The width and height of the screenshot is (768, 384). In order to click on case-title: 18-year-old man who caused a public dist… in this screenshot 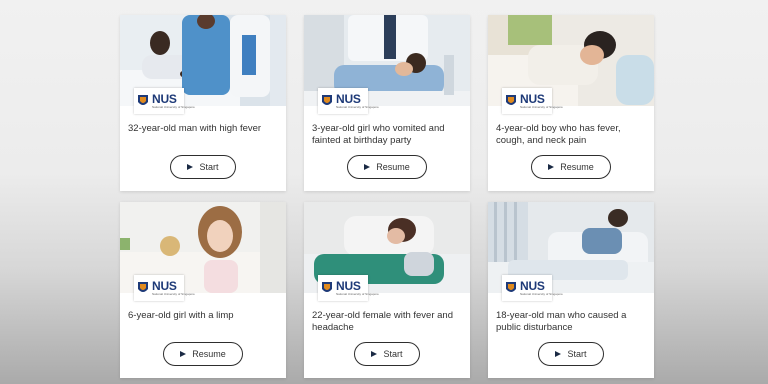, I will do `click(561, 321)`.